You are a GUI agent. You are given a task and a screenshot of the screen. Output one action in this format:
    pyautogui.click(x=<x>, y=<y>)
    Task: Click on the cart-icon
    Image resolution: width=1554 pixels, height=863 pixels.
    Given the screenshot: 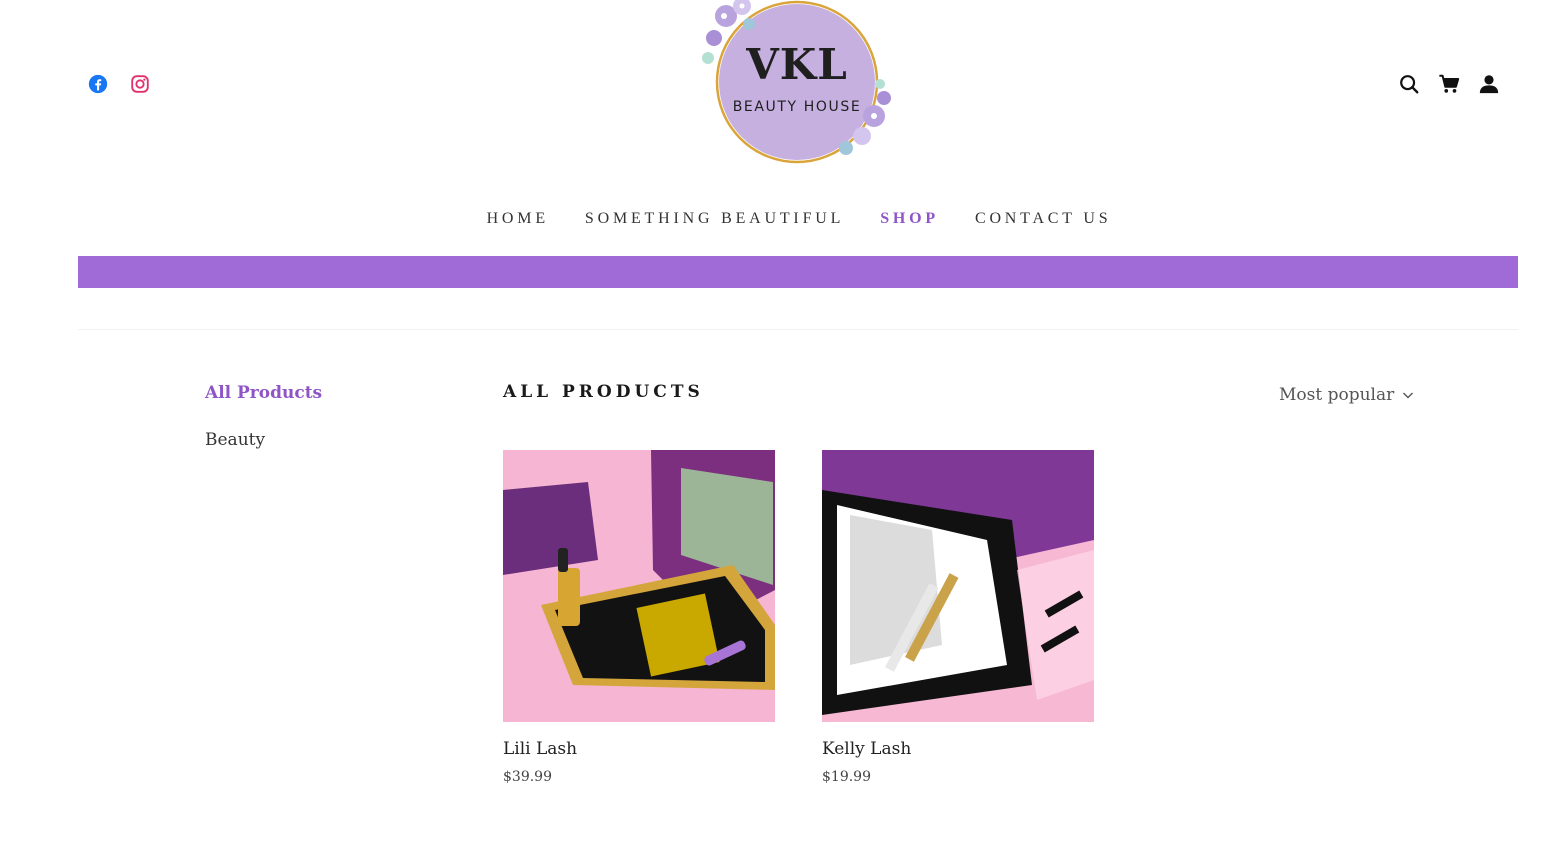 What is the action you would take?
    pyautogui.click(x=1449, y=84)
    